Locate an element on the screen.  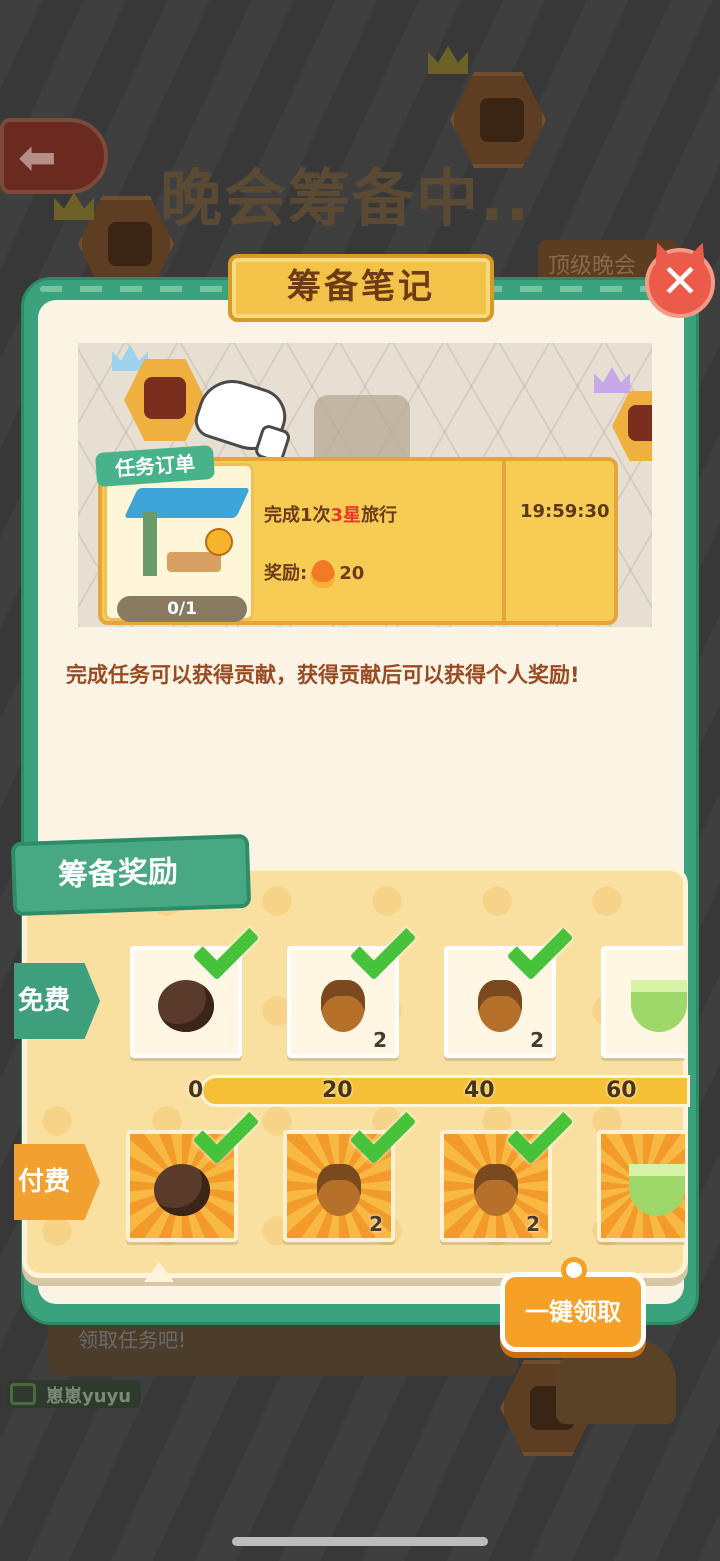
task-reward: 奖励: 20 is located at coordinates (314, 573).